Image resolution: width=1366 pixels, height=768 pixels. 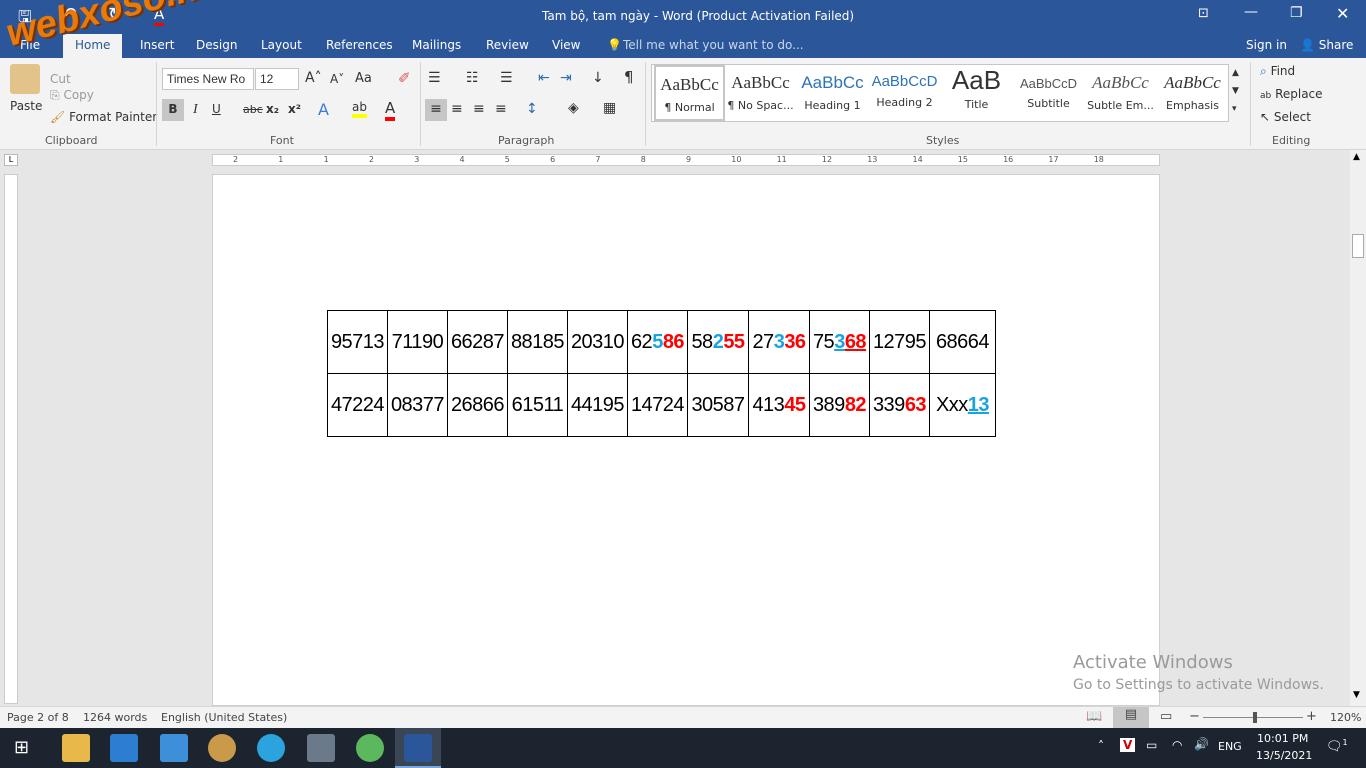 What do you see at coordinates (598, 78) in the screenshot?
I see `sort-icon: ↓` at bounding box center [598, 78].